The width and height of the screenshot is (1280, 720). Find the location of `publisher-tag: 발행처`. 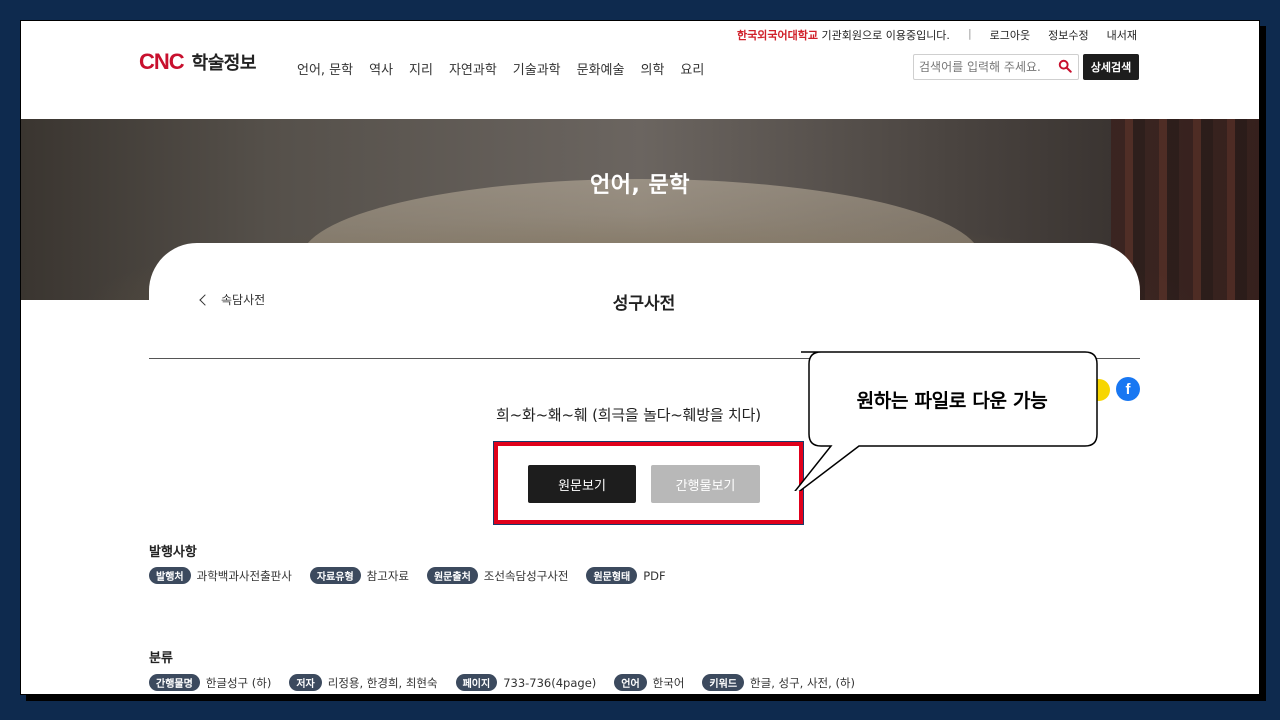

publisher-tag: 발행처 is located at coordinates (170, 575).